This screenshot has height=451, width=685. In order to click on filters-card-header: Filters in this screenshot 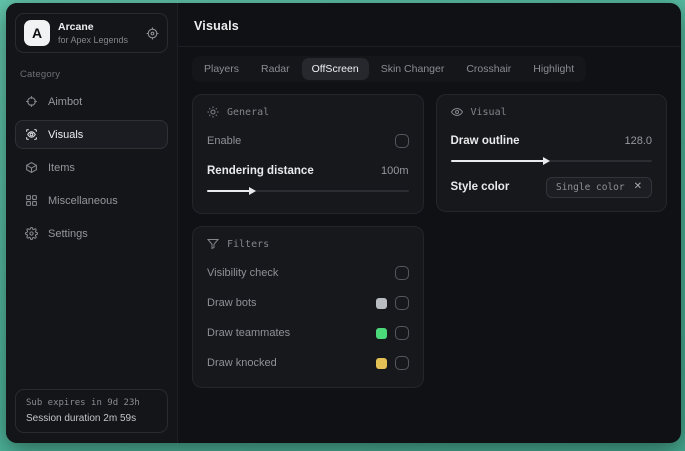, I will do `click(308, 244)`.